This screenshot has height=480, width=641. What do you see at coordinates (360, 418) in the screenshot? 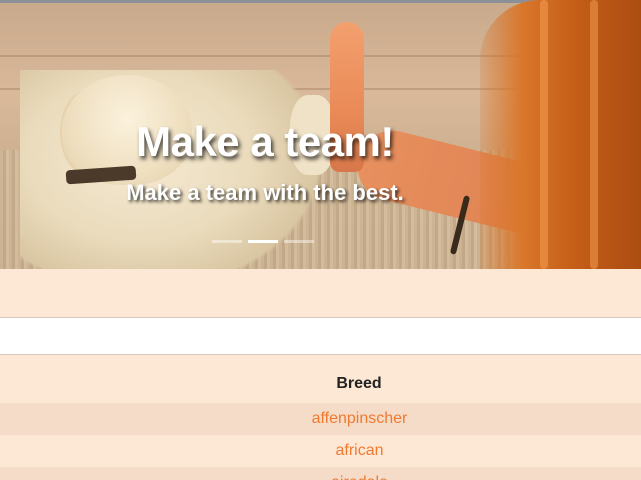
I see `breed-link: affenpinscher` at bounding box center [360, 418].